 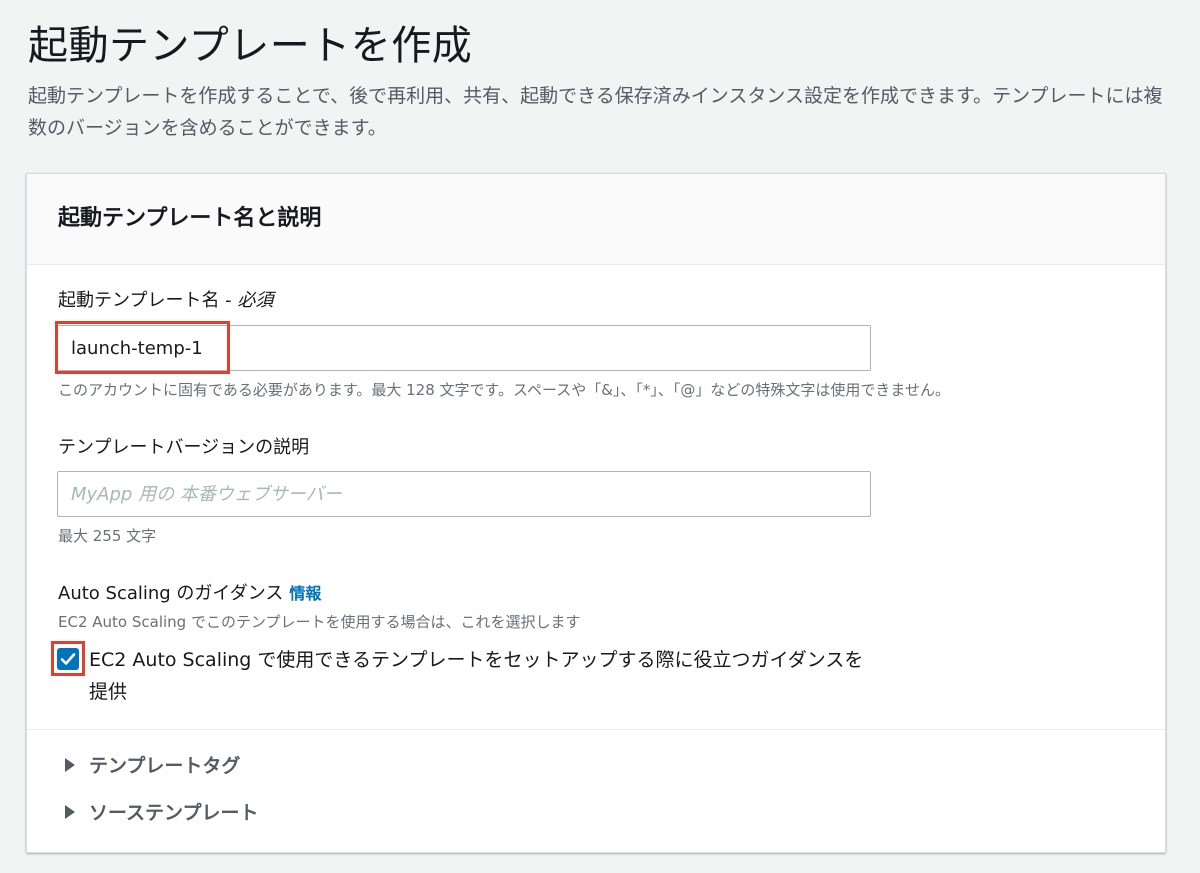 I want to click on autoscaling-guidance-checkbox, so click(x=68, y=659).